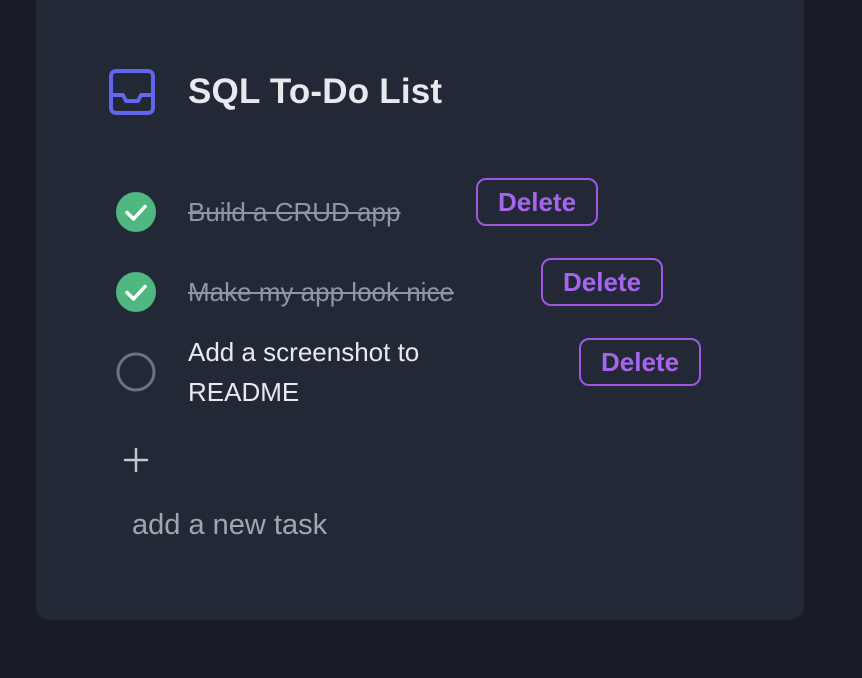 Image resolution: width=862 pixels, height=678 pixels. I want to click on plus-icon, so click(136, 460).